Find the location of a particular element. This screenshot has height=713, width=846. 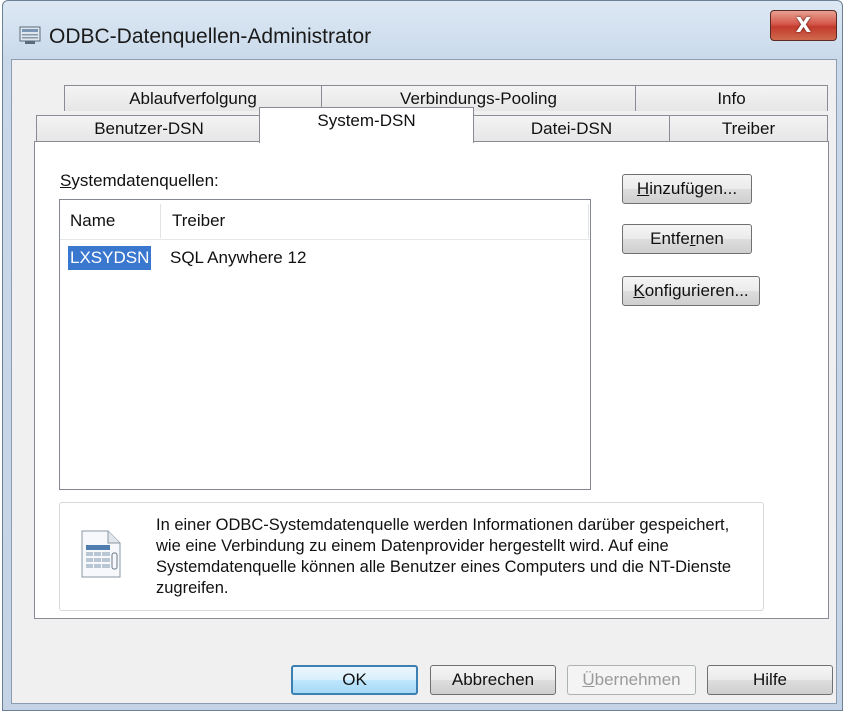

close-icon: X is located at coordinates (803, 25).